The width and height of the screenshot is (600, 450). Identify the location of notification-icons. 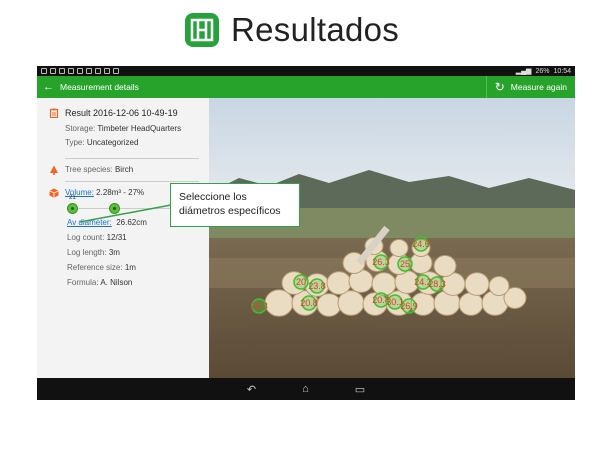
(80, 71).